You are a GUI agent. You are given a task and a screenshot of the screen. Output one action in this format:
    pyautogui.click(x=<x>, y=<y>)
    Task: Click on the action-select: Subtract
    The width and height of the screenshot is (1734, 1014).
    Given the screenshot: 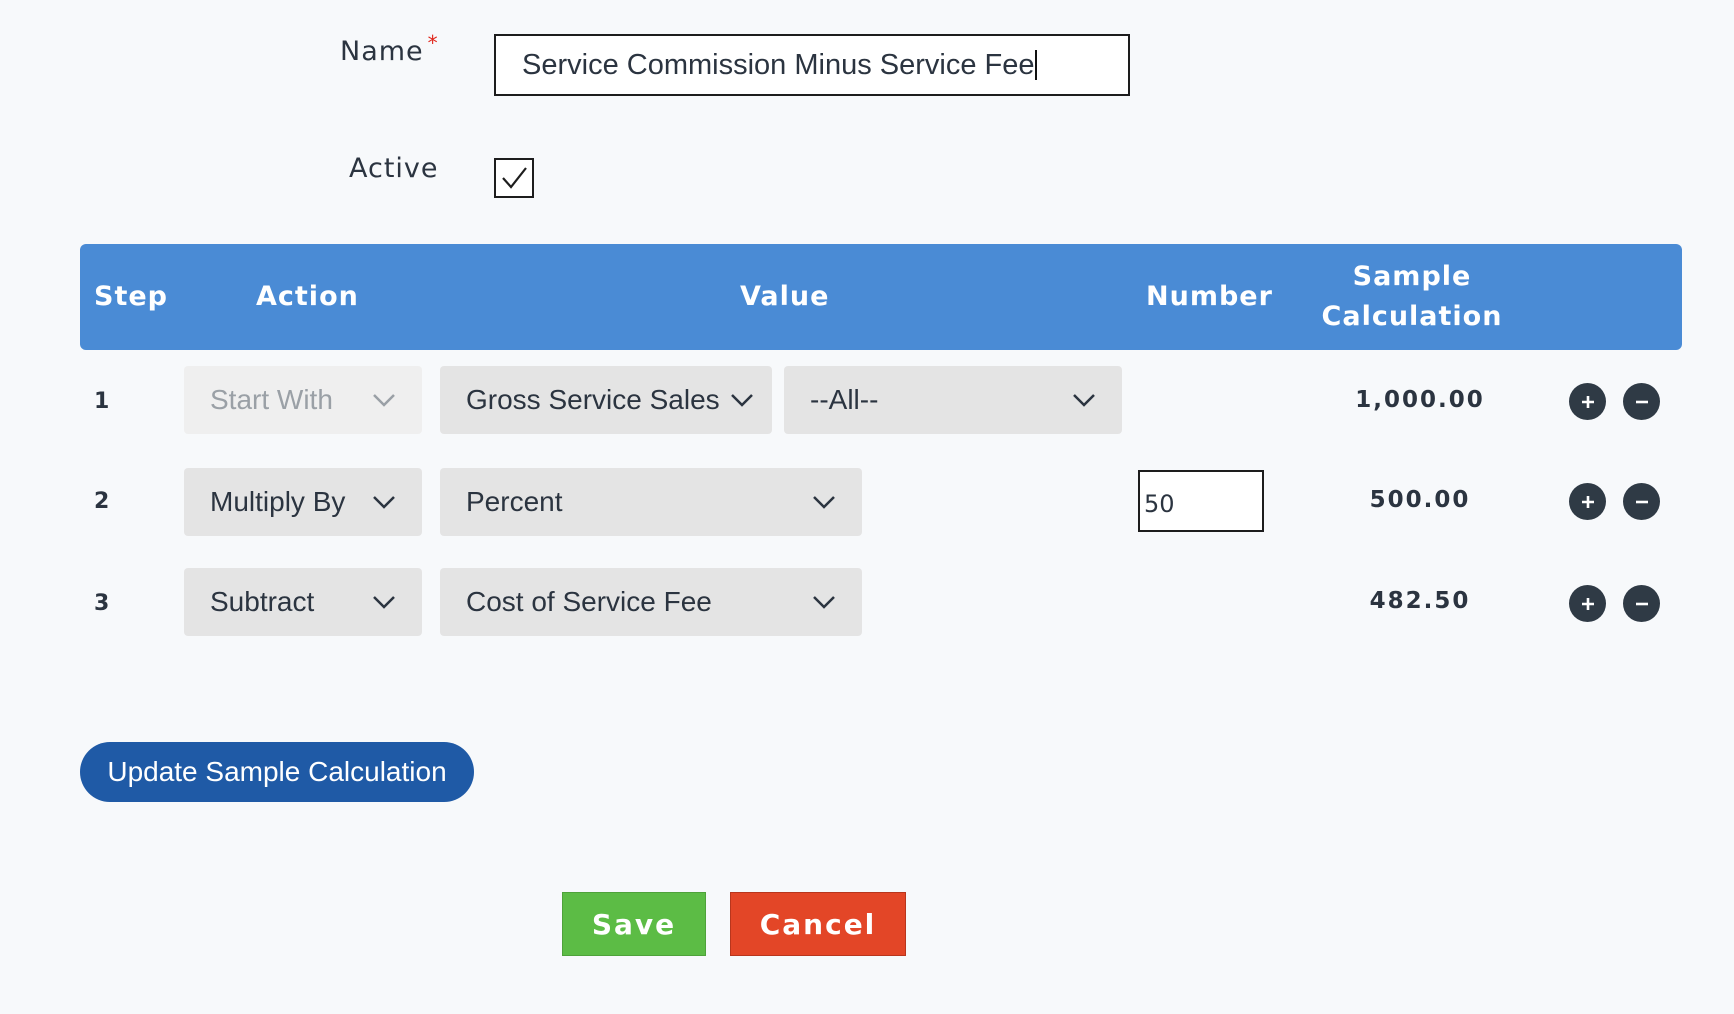 What is the action you would take?
    pyautogui.click(x=303, y=602)
    